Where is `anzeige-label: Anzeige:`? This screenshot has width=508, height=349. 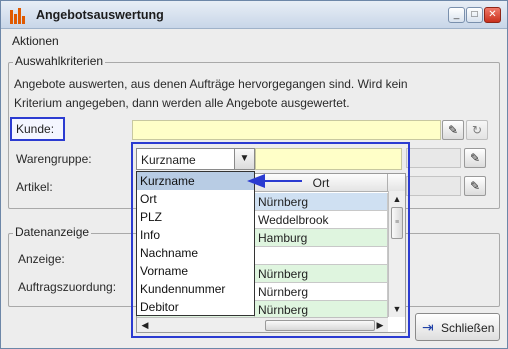 anzeige-label: Anzeige: is located at coordinates (41, 259).